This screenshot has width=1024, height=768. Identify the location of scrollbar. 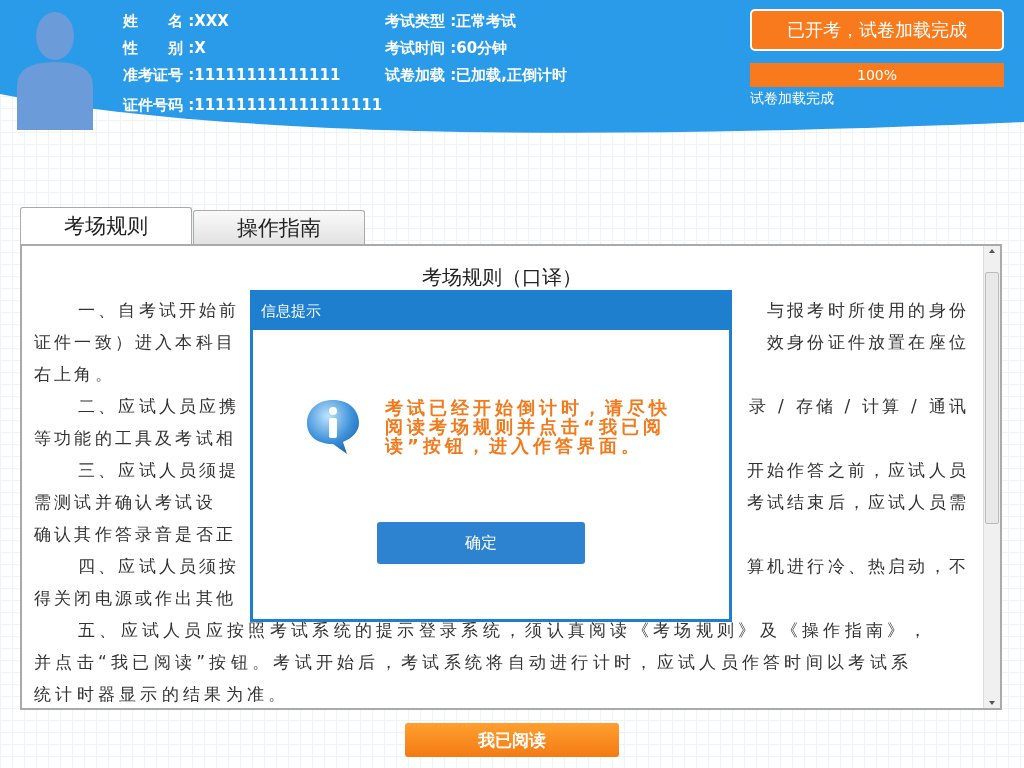
(991, 477).